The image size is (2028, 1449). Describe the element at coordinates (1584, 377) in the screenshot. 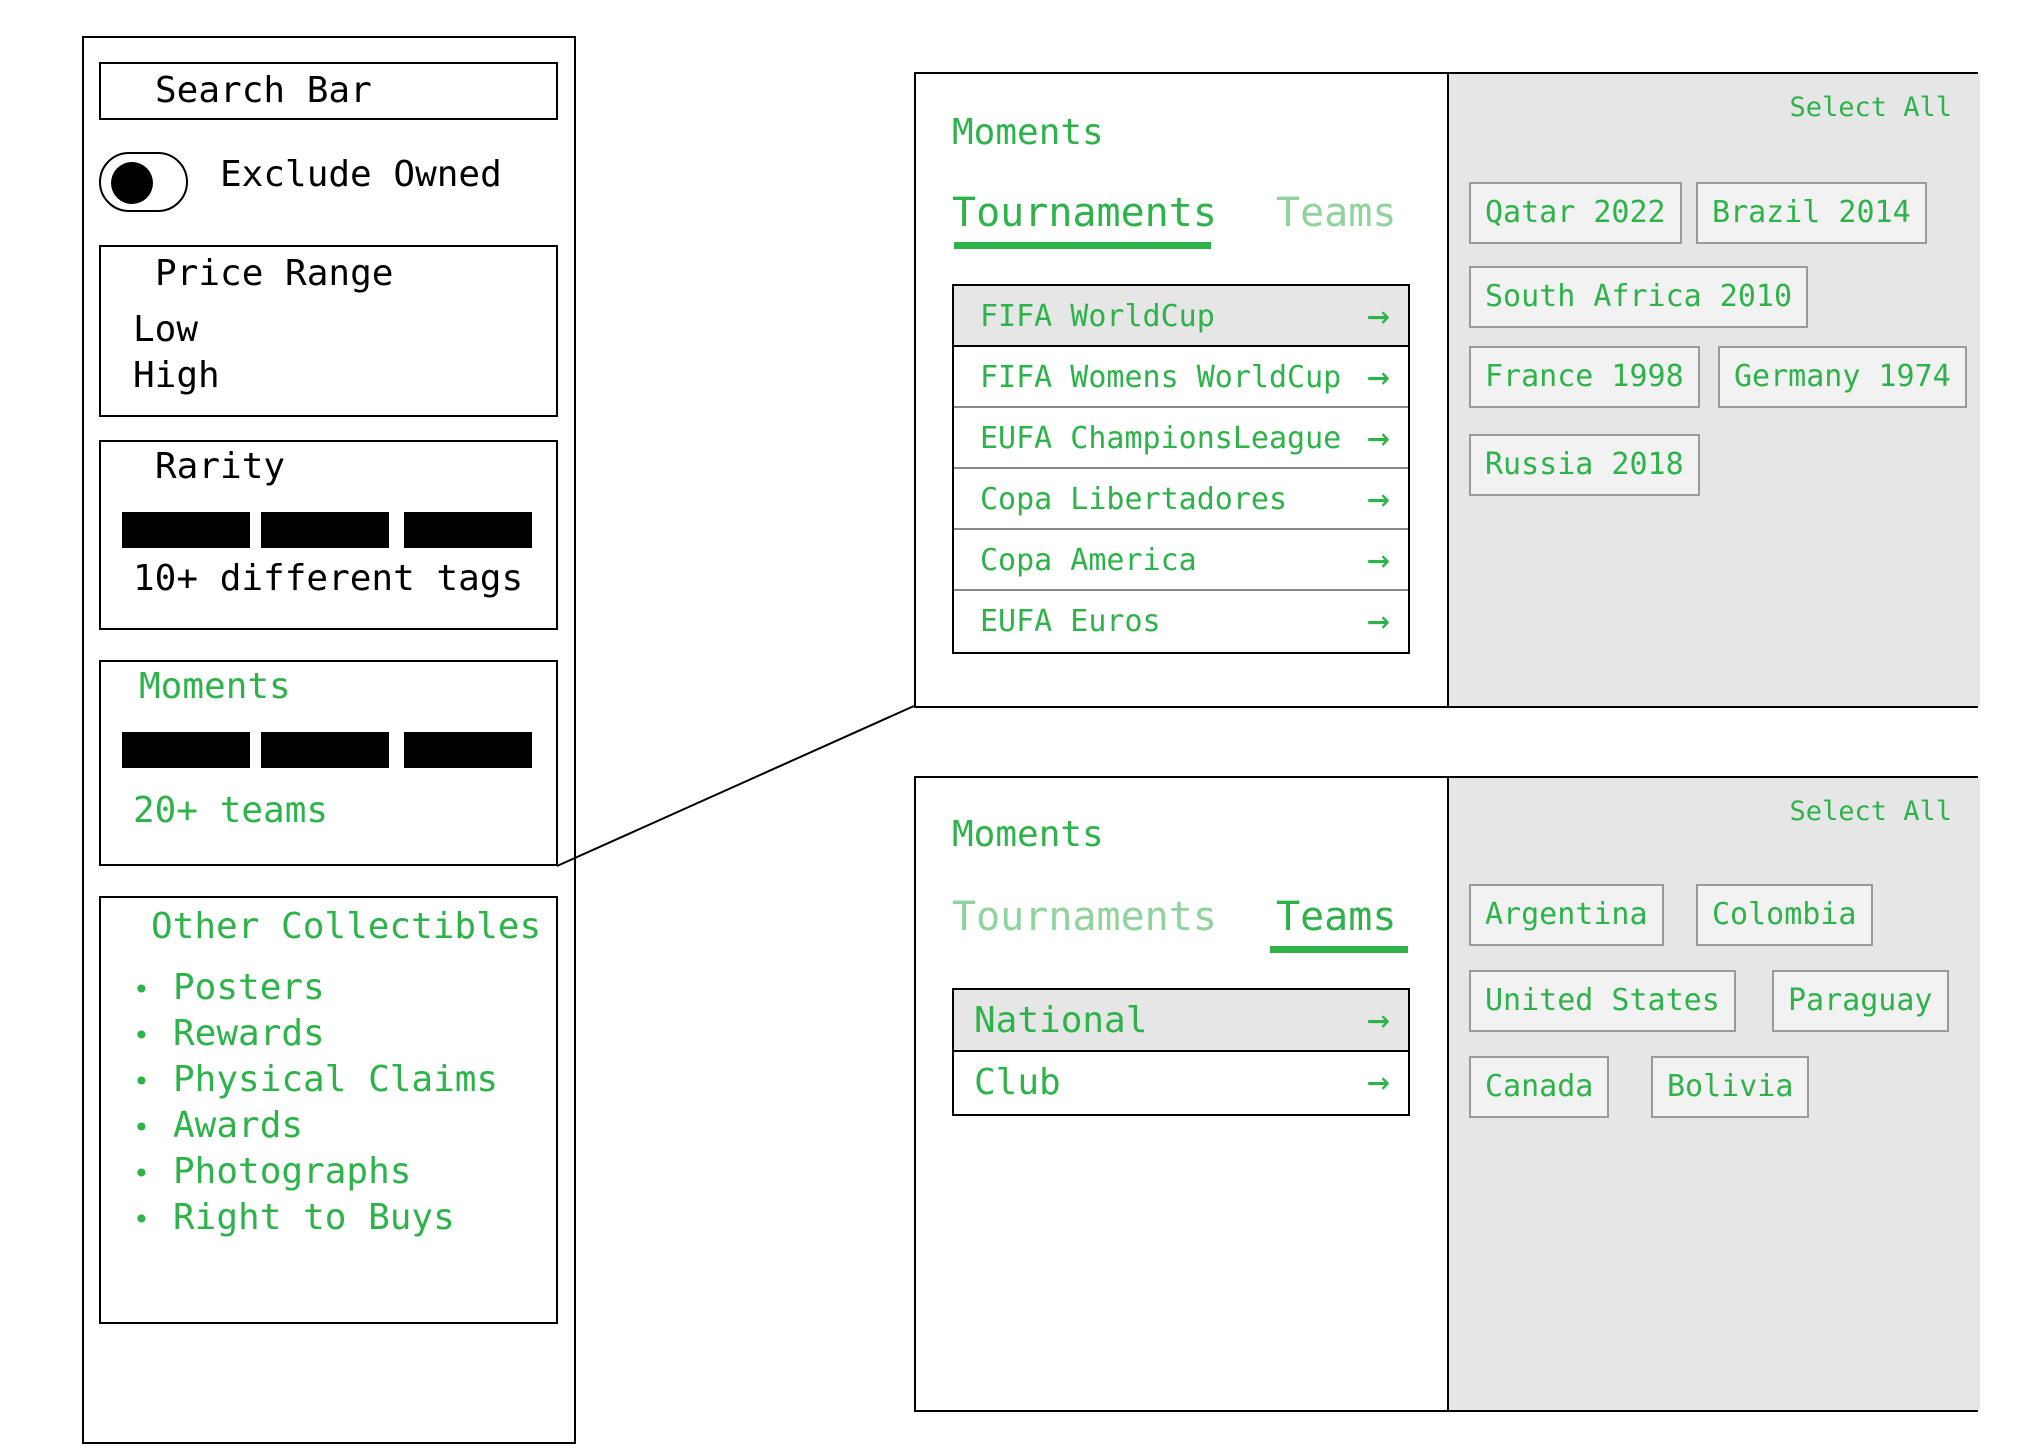

I see `tag-chip: France 1998` at that location.